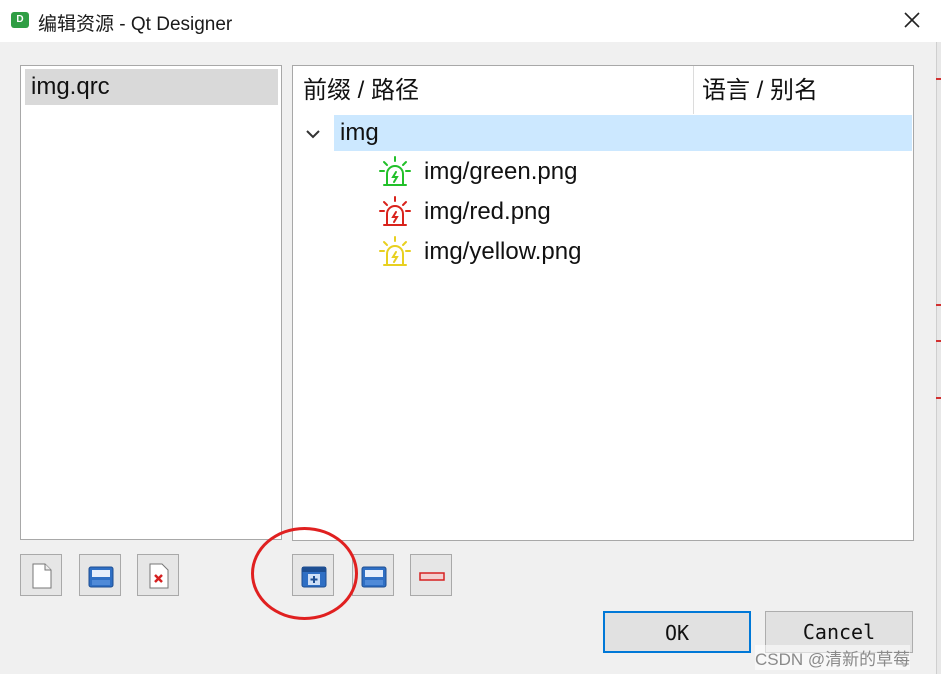  I want to click on remove-icon, so click(432, 576).